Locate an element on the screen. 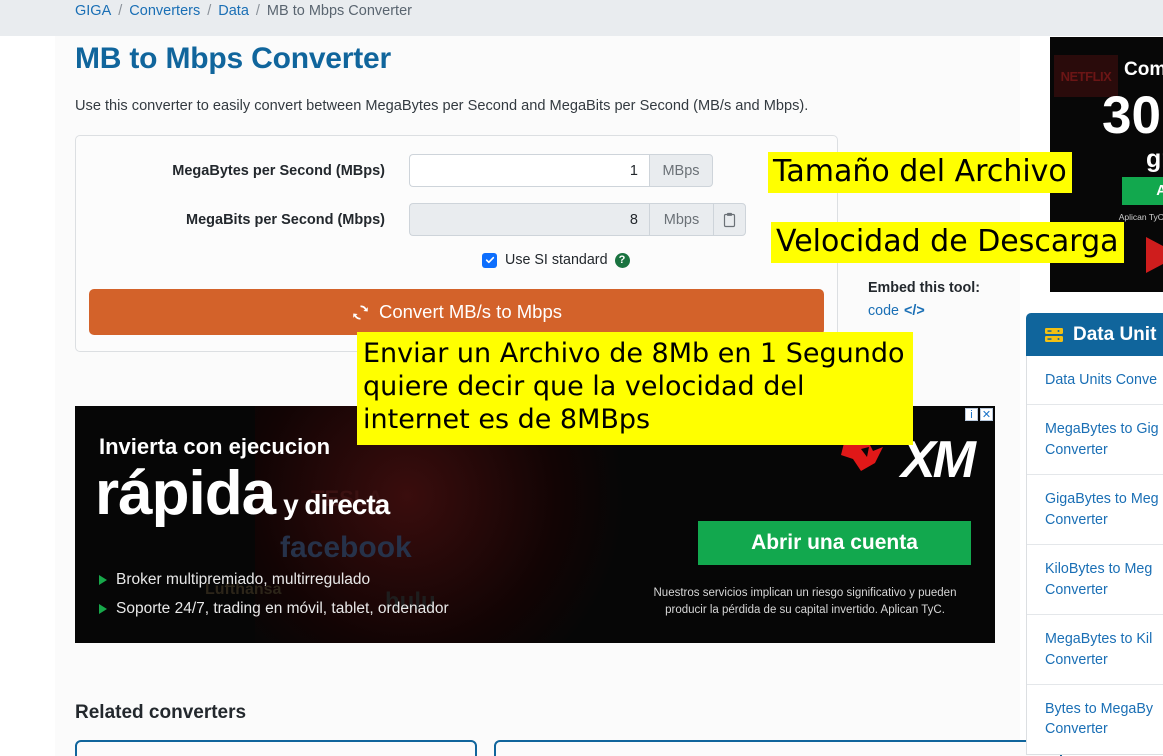 The image size is (1163, 756). output-unit-label: Mbps is located at coordinates (681, 219).